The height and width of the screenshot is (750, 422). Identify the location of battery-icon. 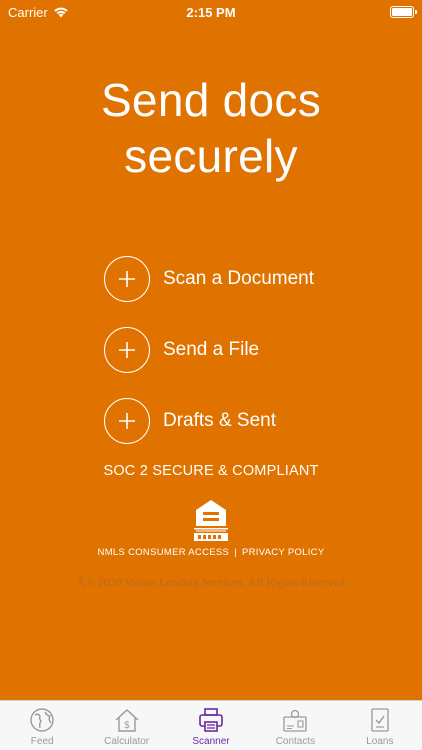
(403, 12).